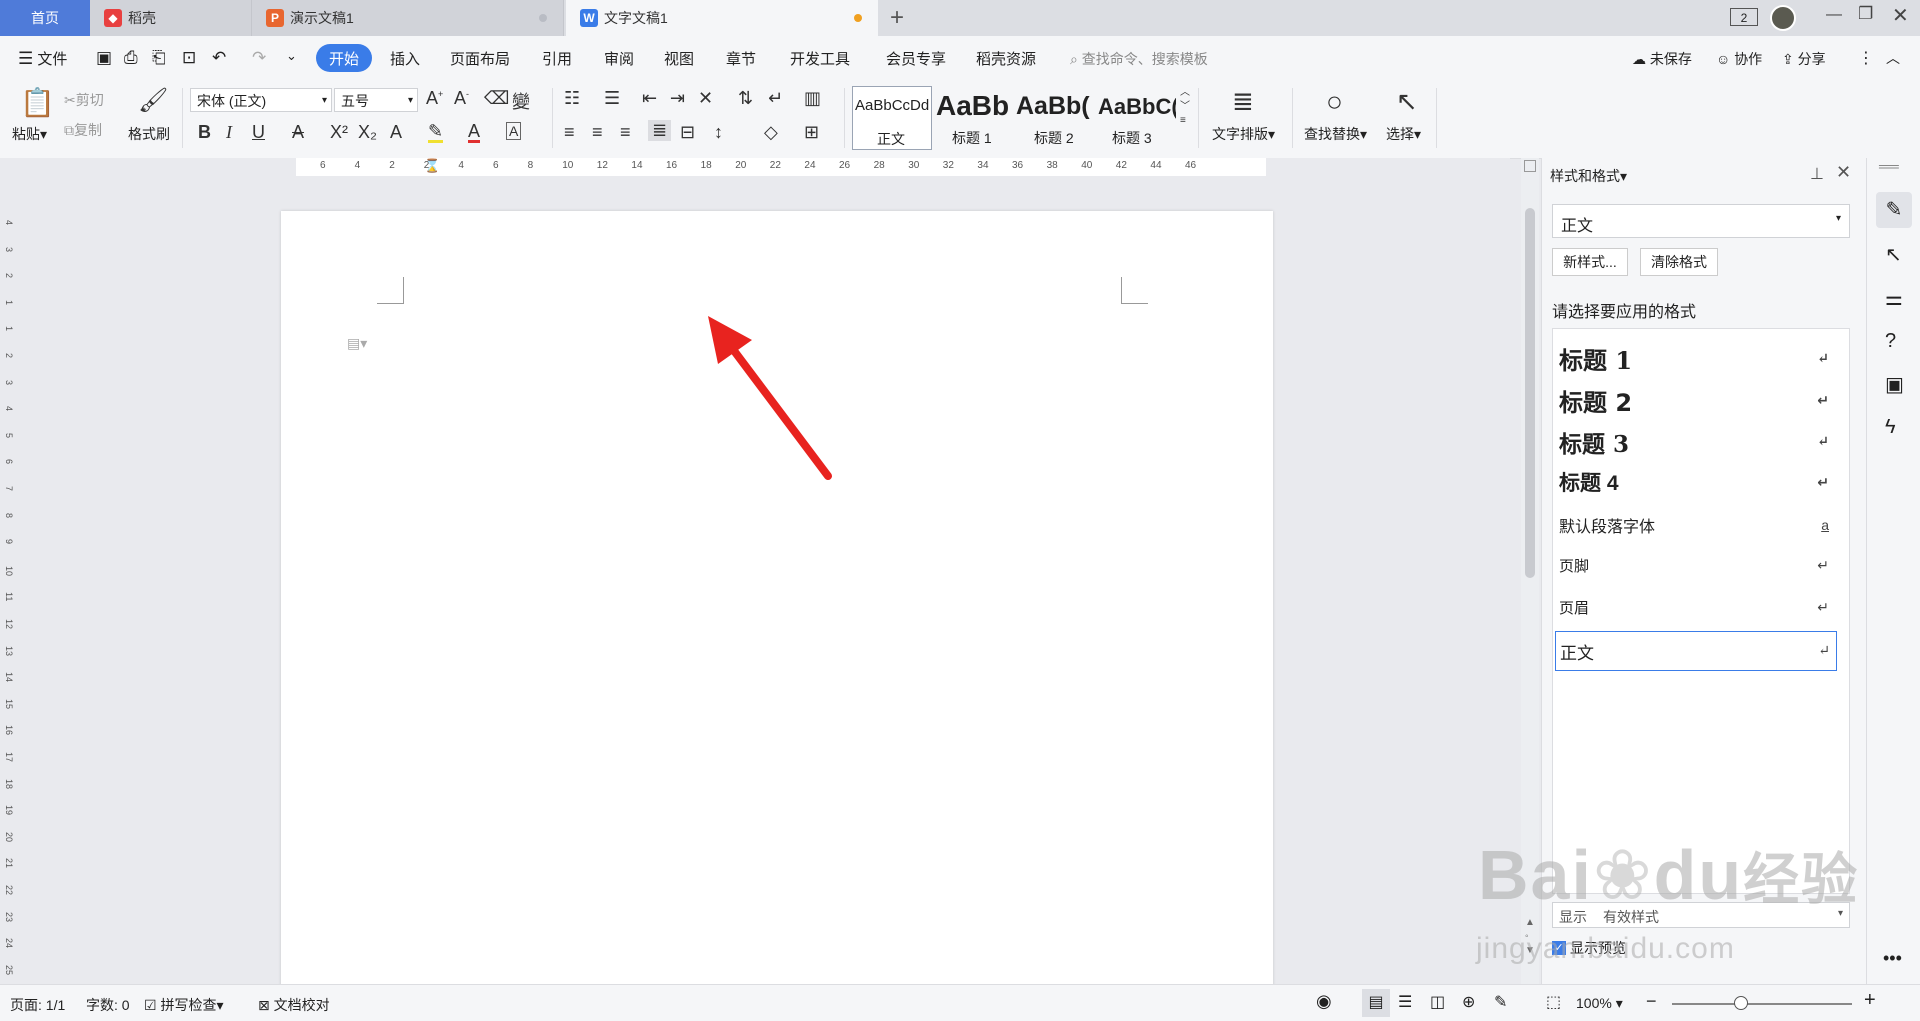 This screenshot has width=1920, height=1021. I want to click on numbered-list-icon: ☰, so click(612, 98).